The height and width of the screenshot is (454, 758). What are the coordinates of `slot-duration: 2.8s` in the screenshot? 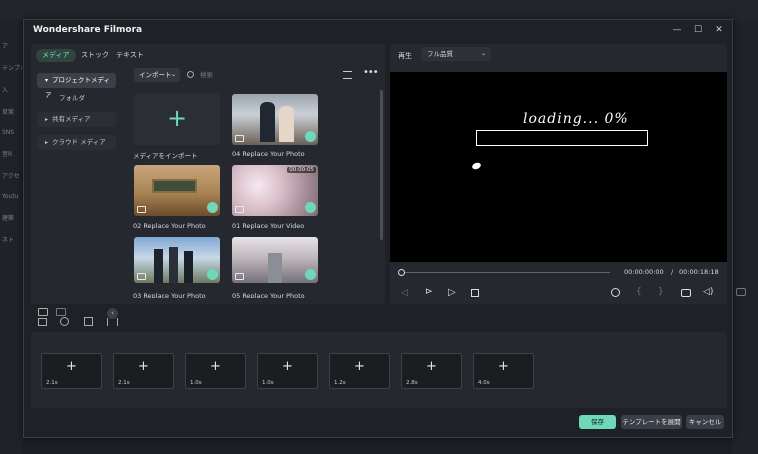 It's located at (412, 383).